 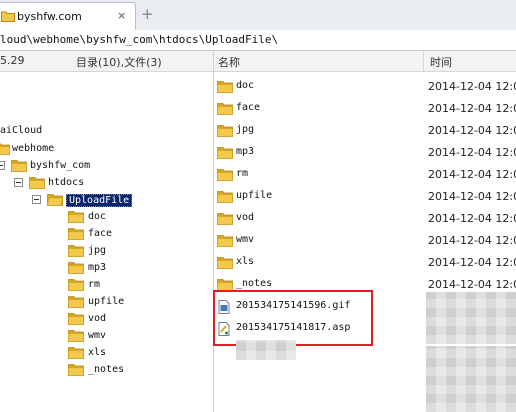 What do you see at coordinates (245, 217) in the screenshot?
I see `file-name: vod` at bounding box center [245, 217].